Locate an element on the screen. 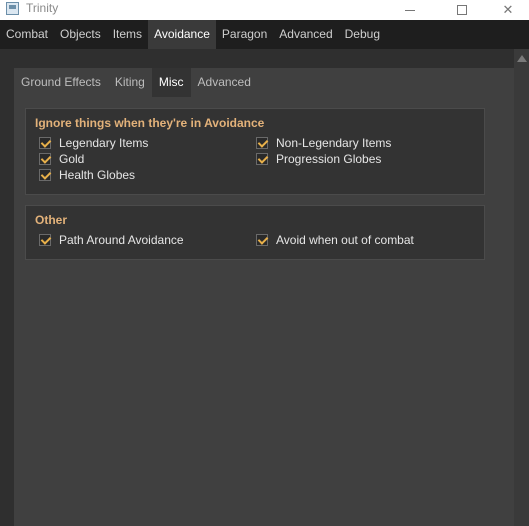 The height and width of the screenshot is (526, 529). maximize-button is located at coordinates (462, 10).